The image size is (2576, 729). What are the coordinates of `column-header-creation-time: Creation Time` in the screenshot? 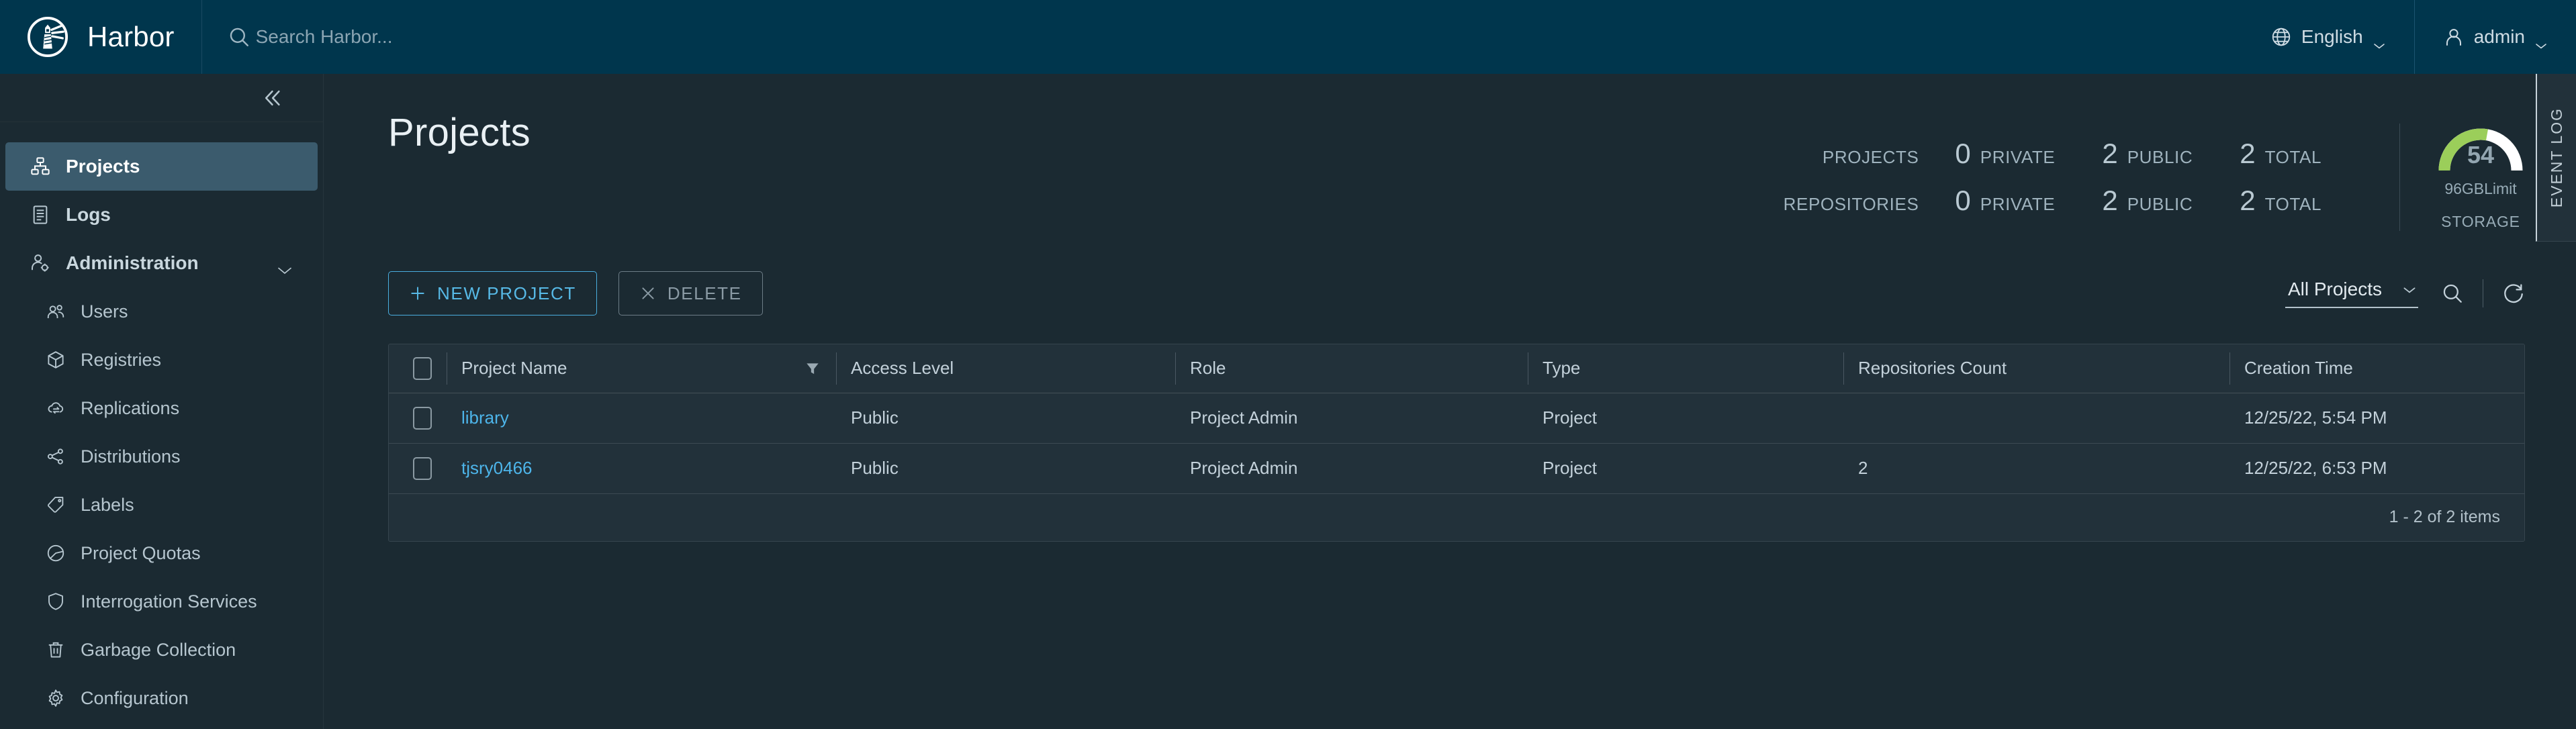 It's located at (2376, 369).